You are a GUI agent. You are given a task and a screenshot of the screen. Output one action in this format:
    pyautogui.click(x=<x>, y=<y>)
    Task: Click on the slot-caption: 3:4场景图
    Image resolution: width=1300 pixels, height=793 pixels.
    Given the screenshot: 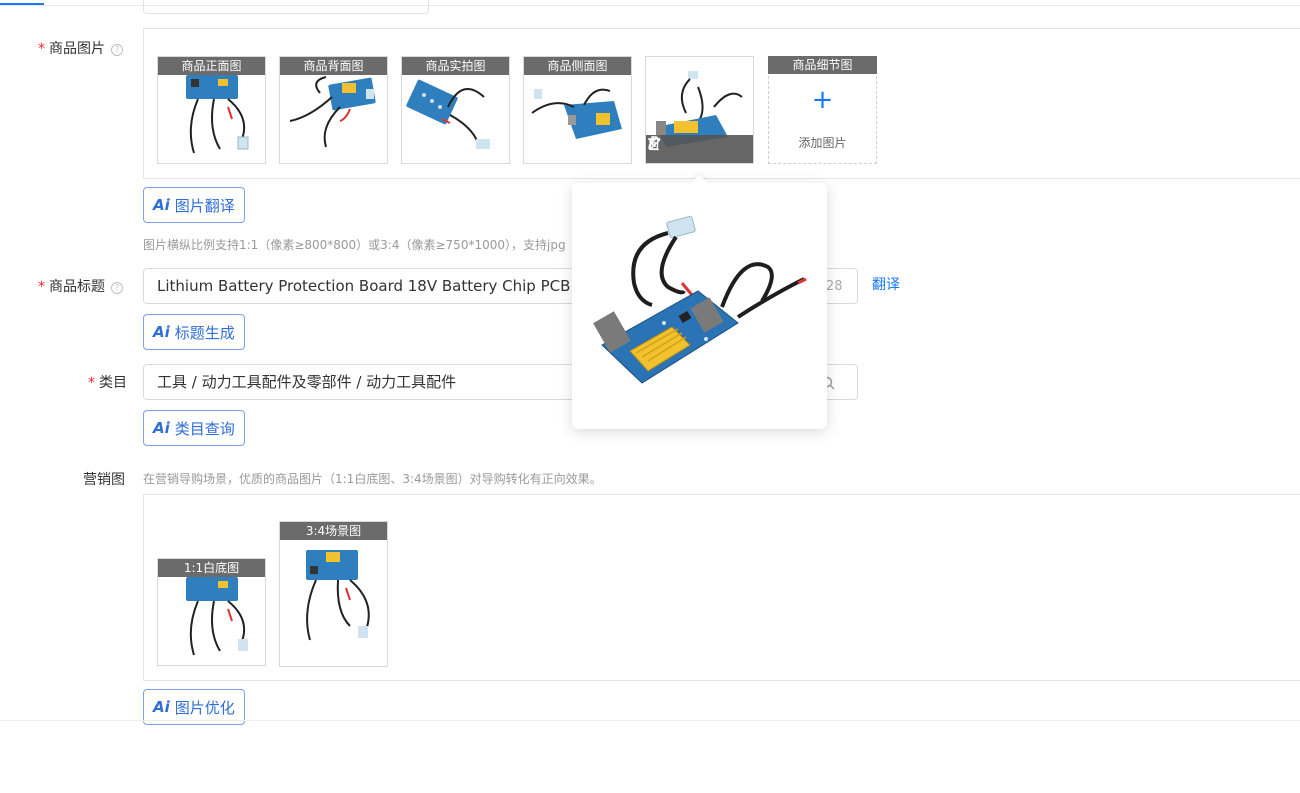 What is the action you would take?
    pyautogui.click(x=333, y=531)
    